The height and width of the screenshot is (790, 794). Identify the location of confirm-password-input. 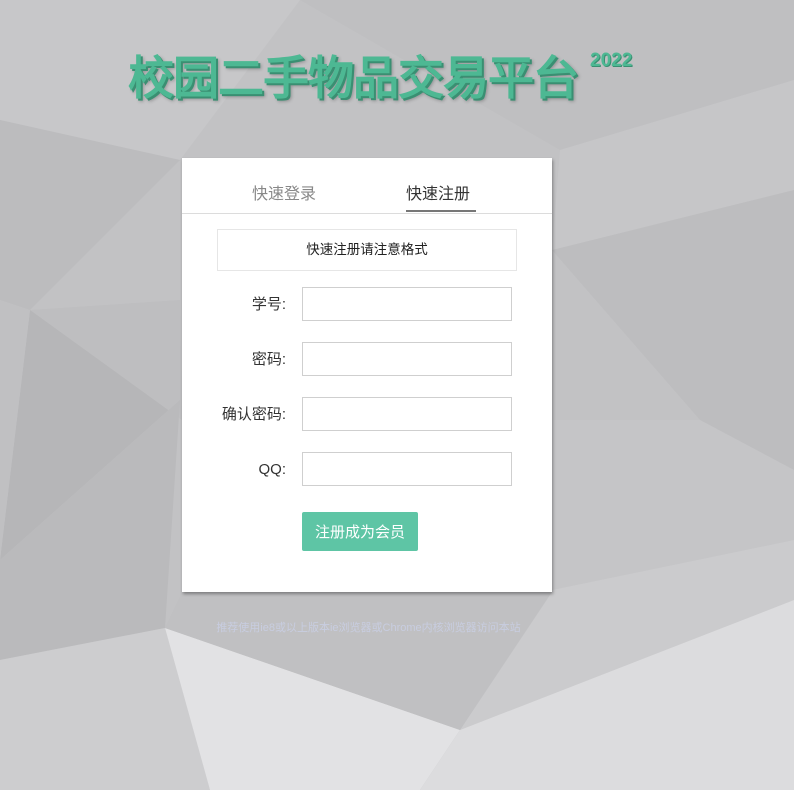
(407, 414).